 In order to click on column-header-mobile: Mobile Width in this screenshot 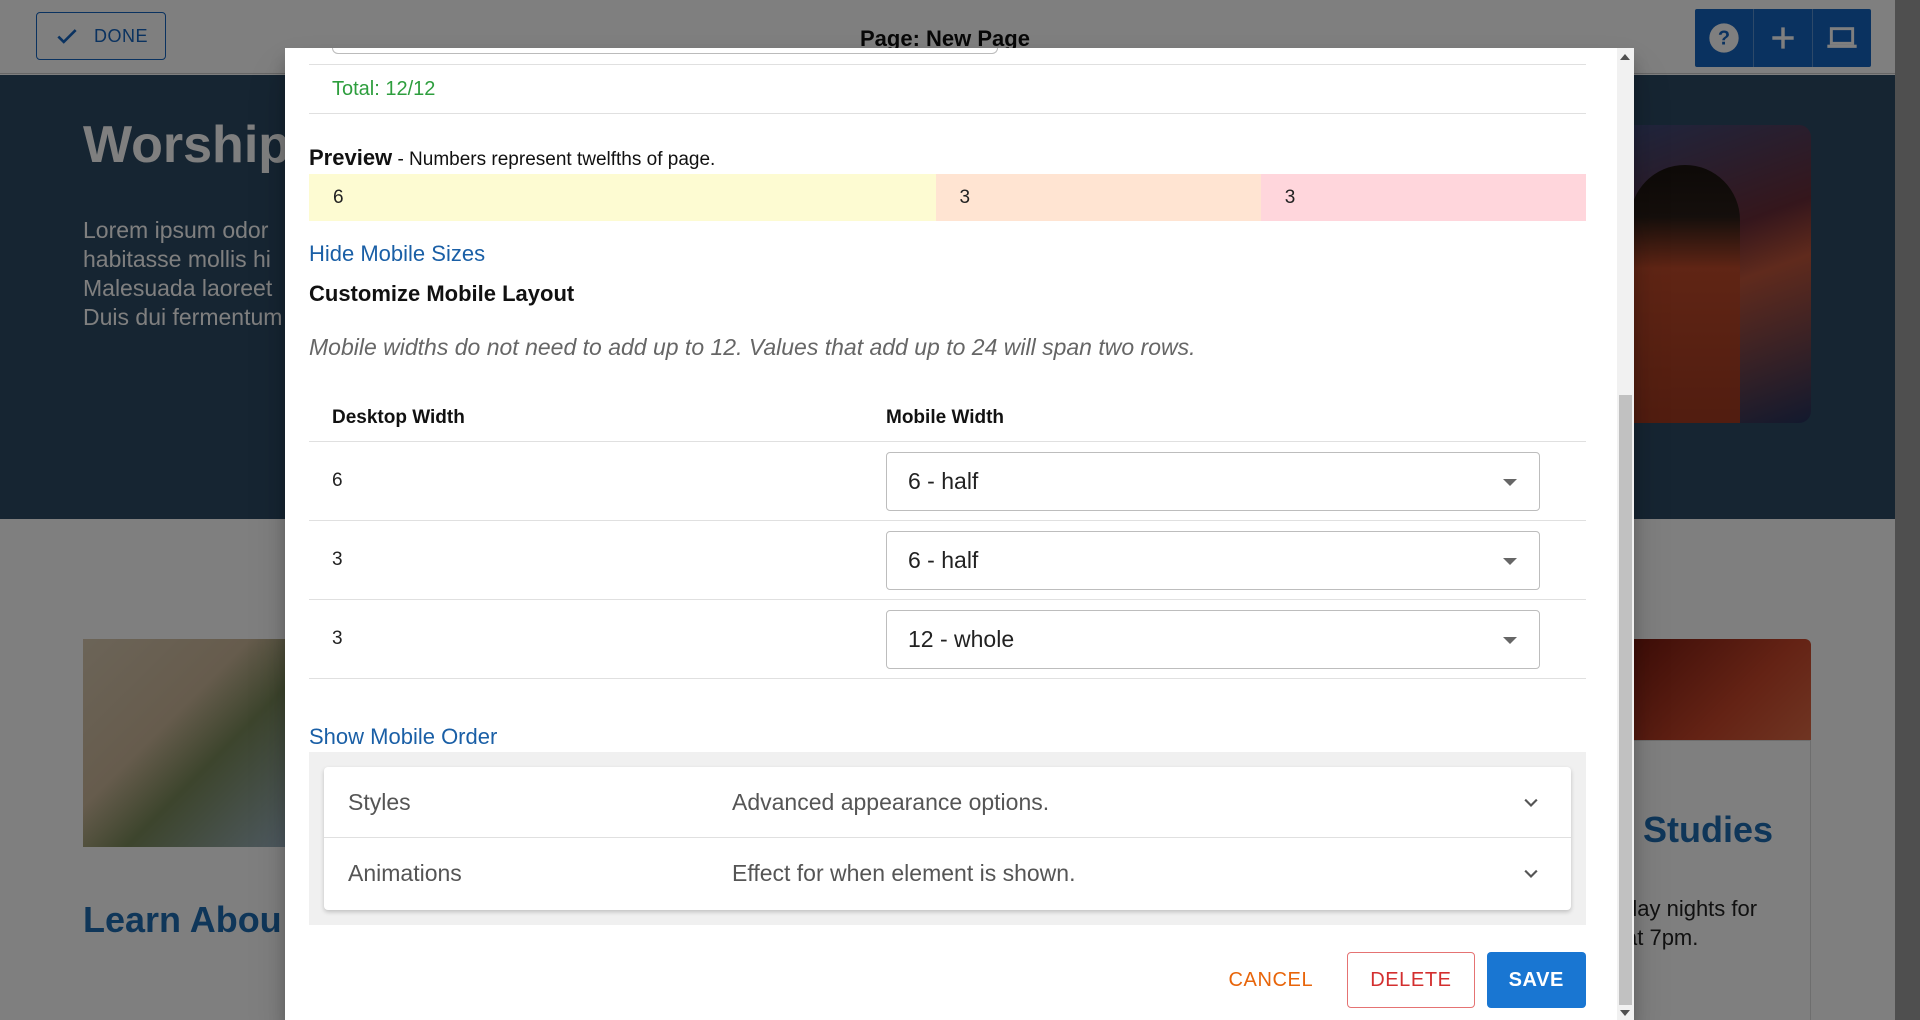, I will do `click(945, 417)`.